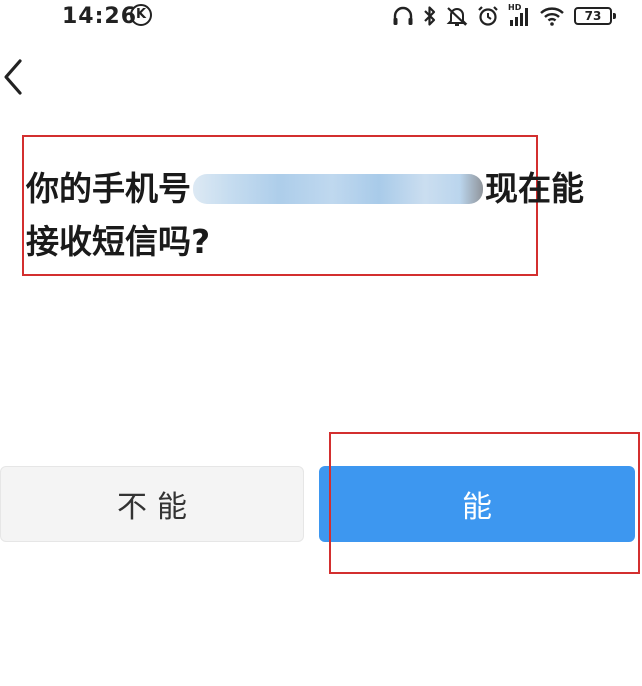 The width and height of the screenshot is (642, 686). Describe the element at coordinates (321, 17) in the screenshot. I see `status-bar: 14:26 K HD 73` at that location.